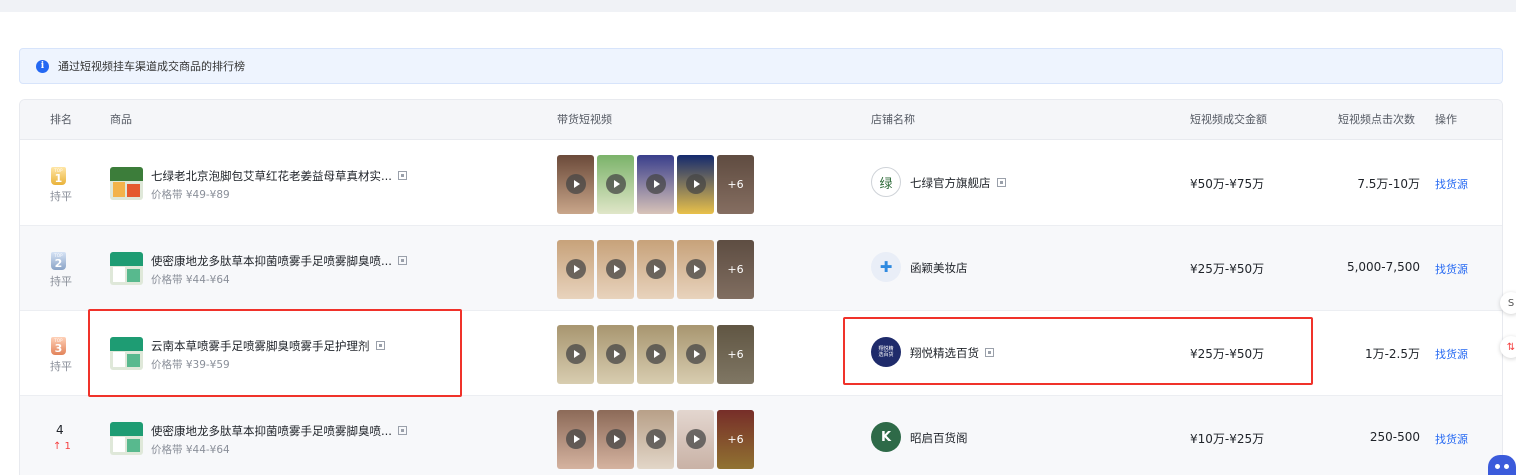 The width and height of the screenshot is (1516, 475). I want to click on shop-name: 七绿官方旗舰店, so click(958, 183).